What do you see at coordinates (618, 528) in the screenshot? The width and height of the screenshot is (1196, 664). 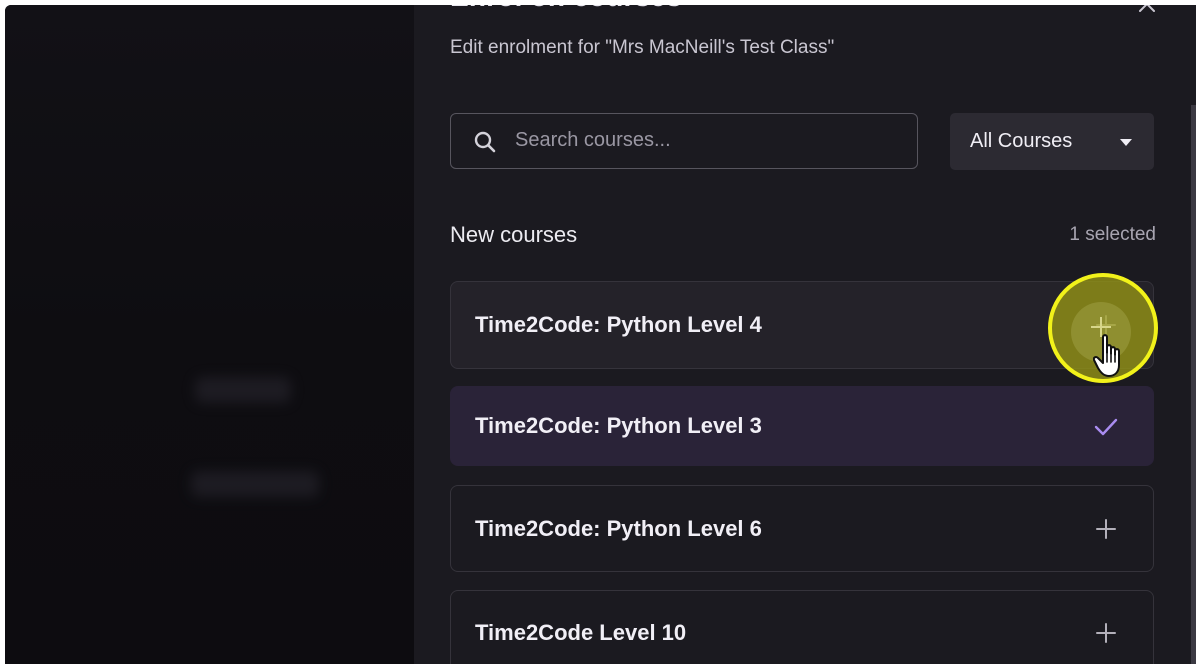 I see `course-name: Time2Code: Python Level 6` at bounding box center [618, 528].